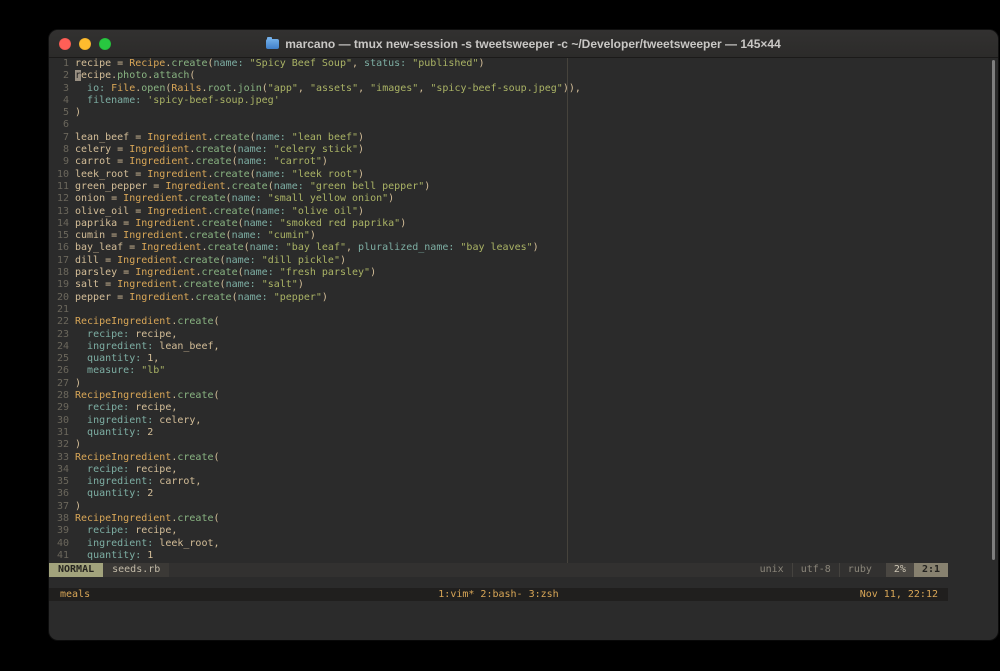 This screenshot has height=671, width=1000. What do you see at coordinates (815, 570) in the screenshot?
I see `statusline-encoding: utf-8` at bounding box center [815, 570].